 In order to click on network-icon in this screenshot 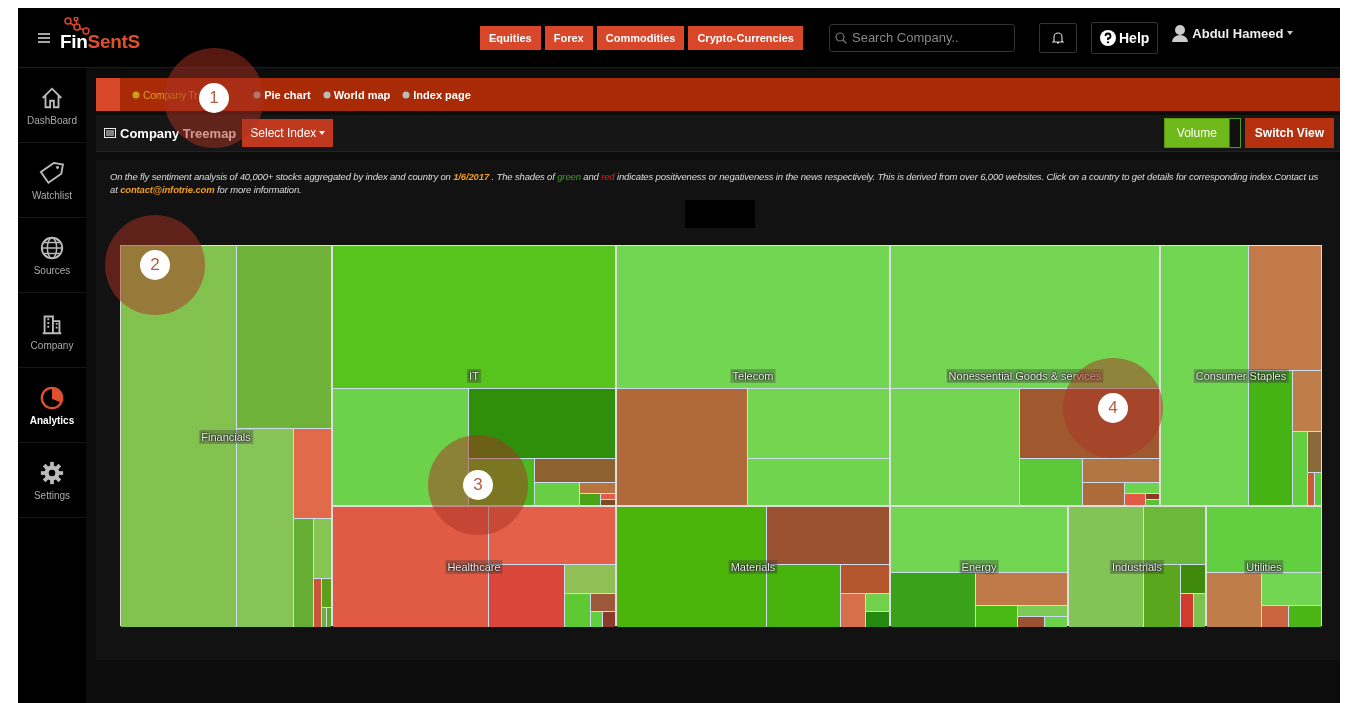, I will do `click(77, 25)`.